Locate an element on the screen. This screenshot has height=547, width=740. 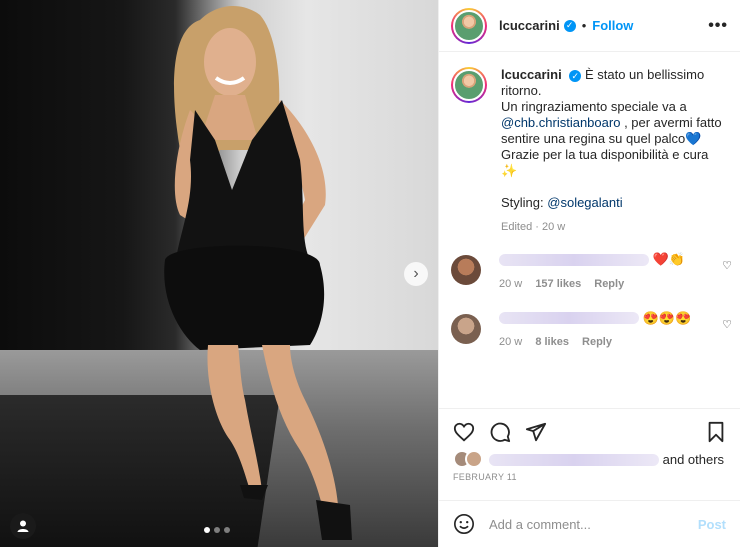
caption-meta: Edited · 20 w is located at coordinates (533, 227).